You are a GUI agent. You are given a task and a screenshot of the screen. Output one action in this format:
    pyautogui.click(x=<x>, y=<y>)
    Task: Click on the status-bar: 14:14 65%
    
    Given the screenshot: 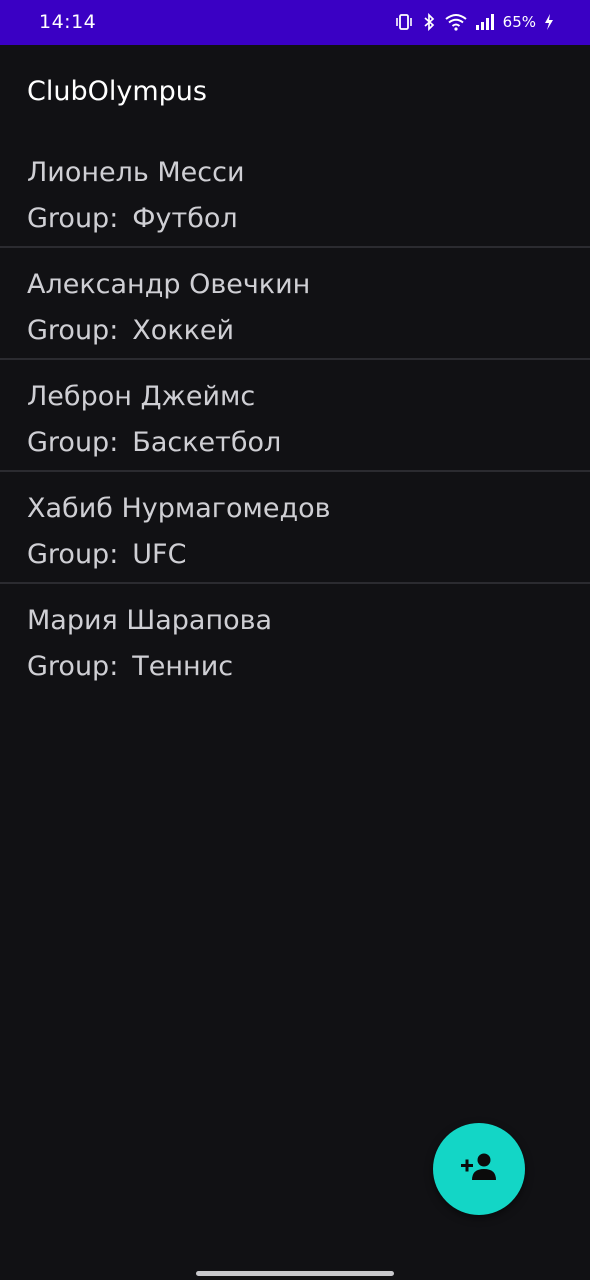 What is the action you would take?
    pyautogui.click(x=295, y=22)
    